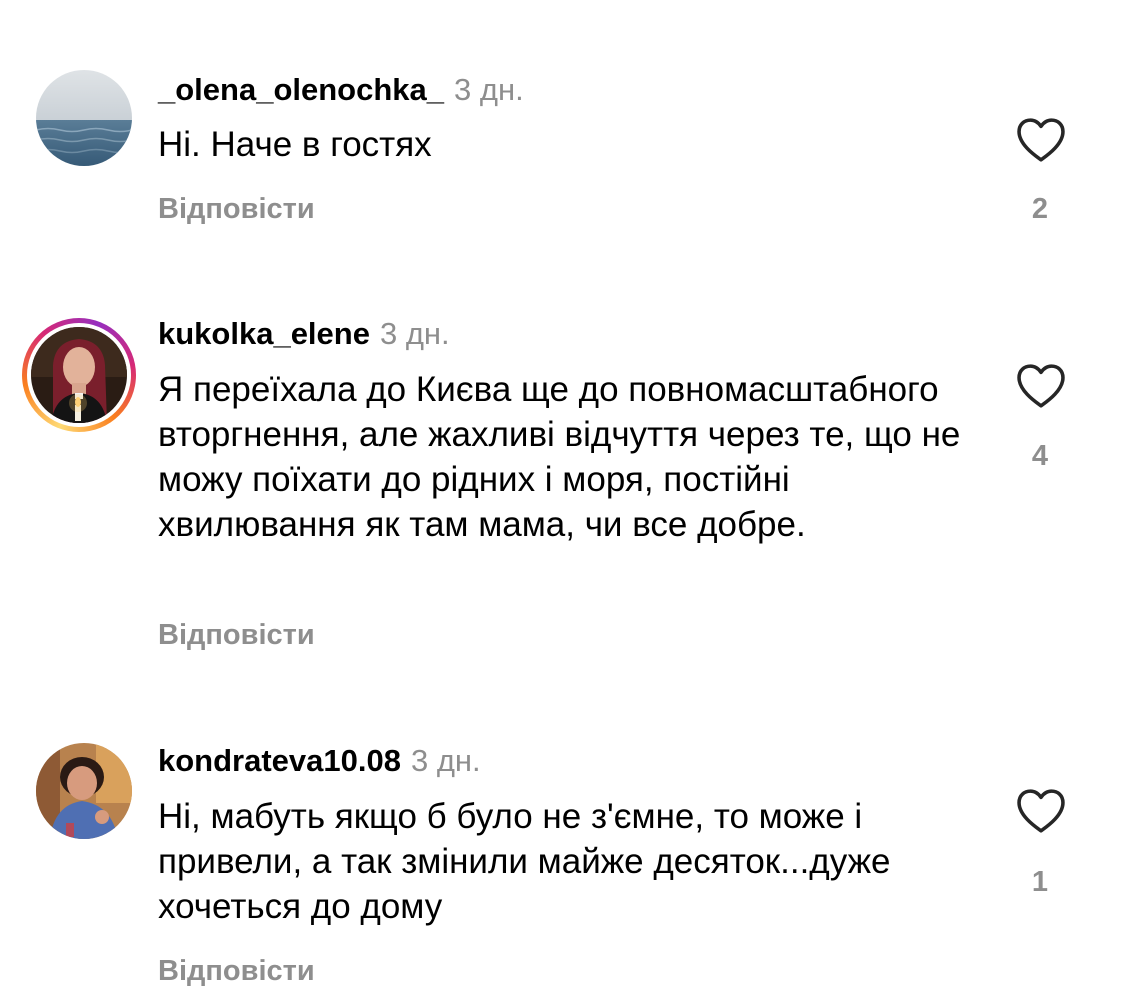  I want to click on like-count: 4, so click(1040, 456).